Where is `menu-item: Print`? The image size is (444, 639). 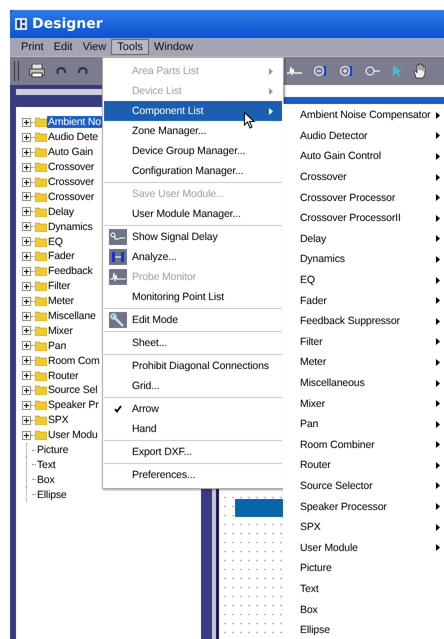 menu-item: Print is located at coordinates (32, 47).